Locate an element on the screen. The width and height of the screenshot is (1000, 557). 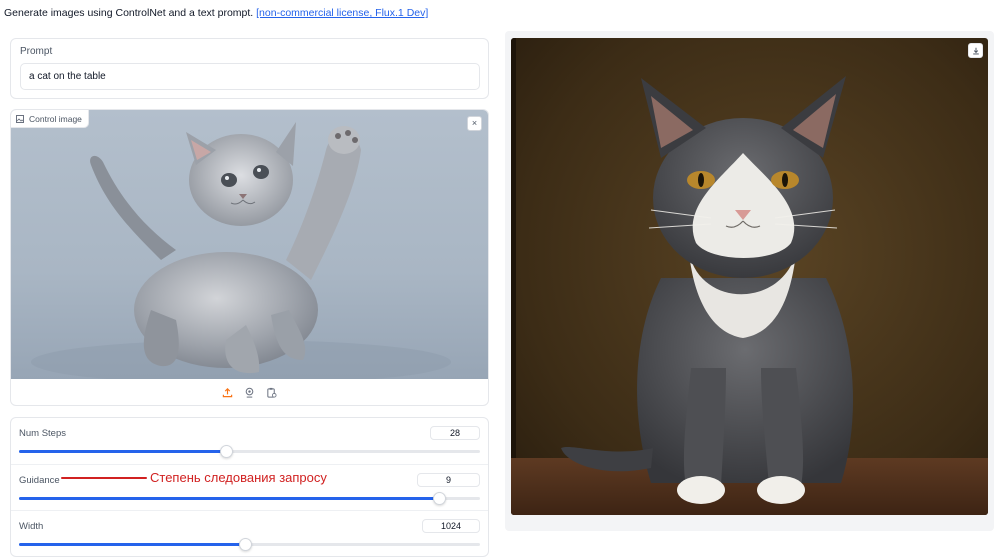
clipboard-icon is located at coordinates (272, 392).